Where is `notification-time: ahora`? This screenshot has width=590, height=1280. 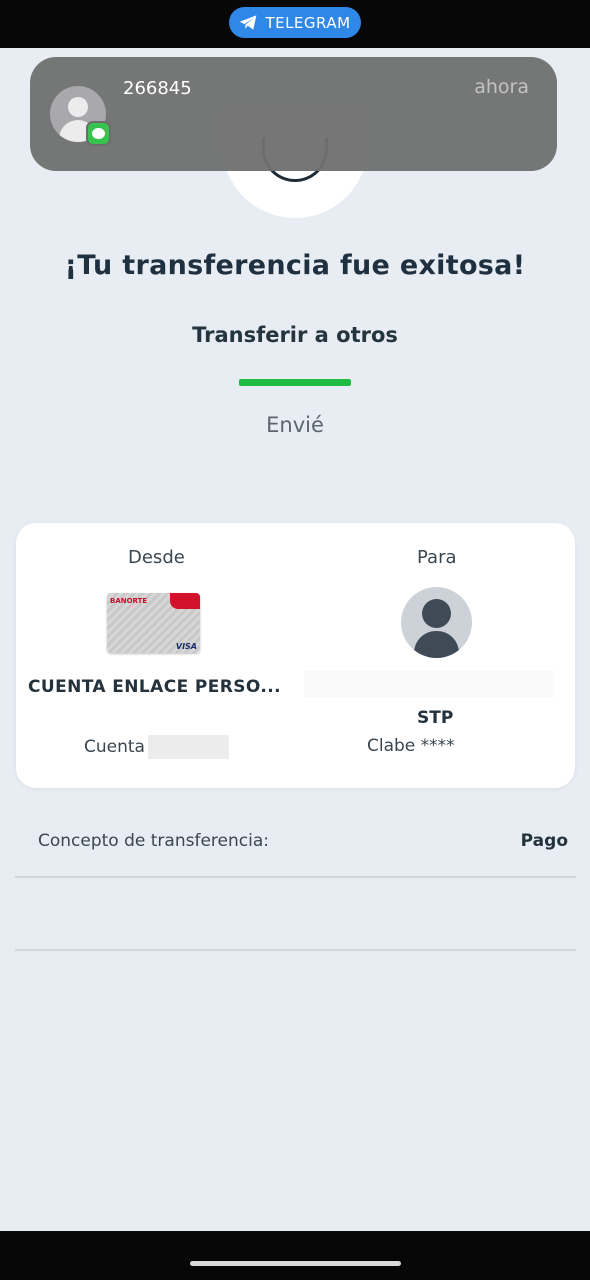 notification-time: ahora is located at coordinates (501, 87).